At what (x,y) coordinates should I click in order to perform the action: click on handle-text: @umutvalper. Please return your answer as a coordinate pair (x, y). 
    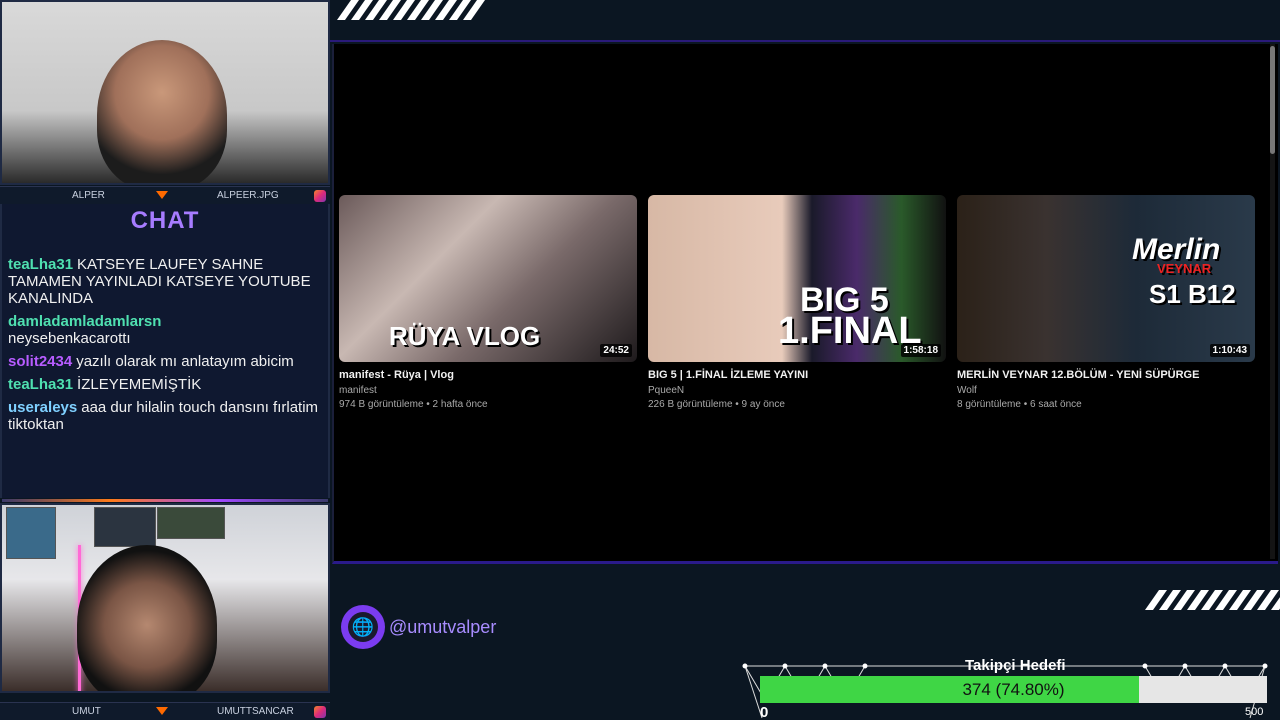
    Looking at the image, I should click on (443, 626).